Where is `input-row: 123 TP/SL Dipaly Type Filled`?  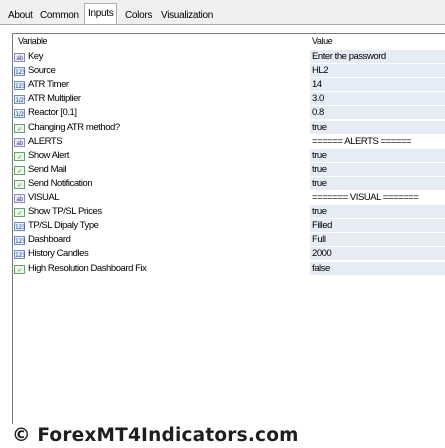
input-row: 123 TP/SL Dipaly Type Filled is located at coordinates (229, 226).